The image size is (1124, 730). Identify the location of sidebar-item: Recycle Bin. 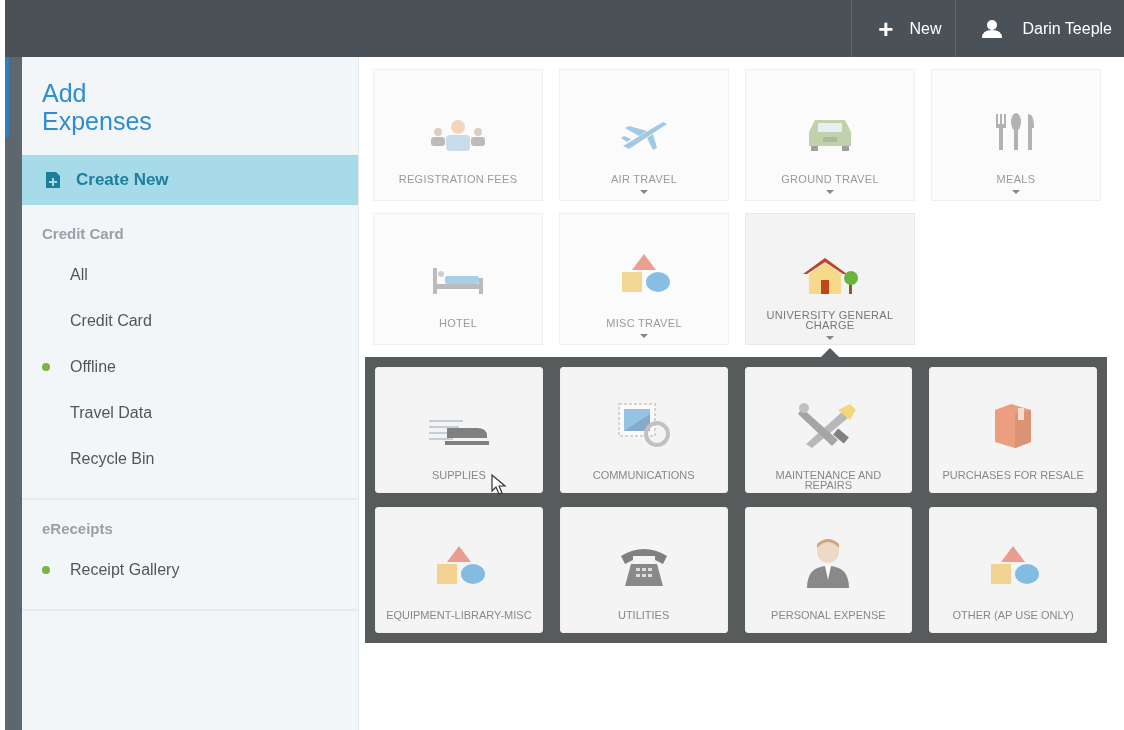
(112, 459).